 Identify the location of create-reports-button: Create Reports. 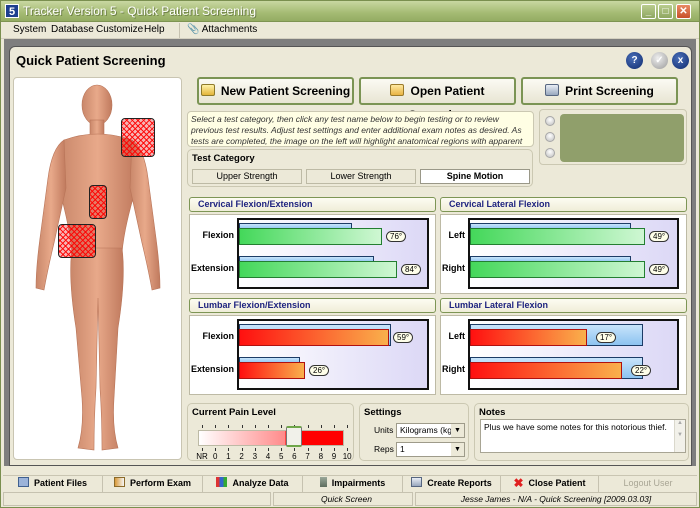
(452, 484).